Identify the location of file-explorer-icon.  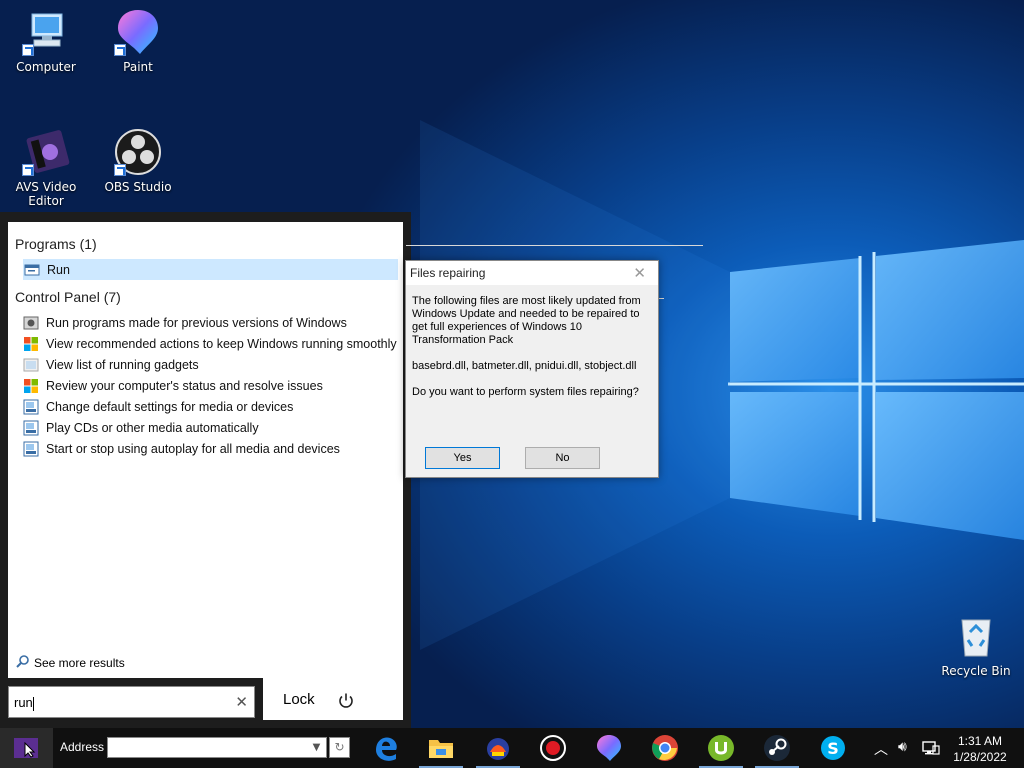
(441, 749).